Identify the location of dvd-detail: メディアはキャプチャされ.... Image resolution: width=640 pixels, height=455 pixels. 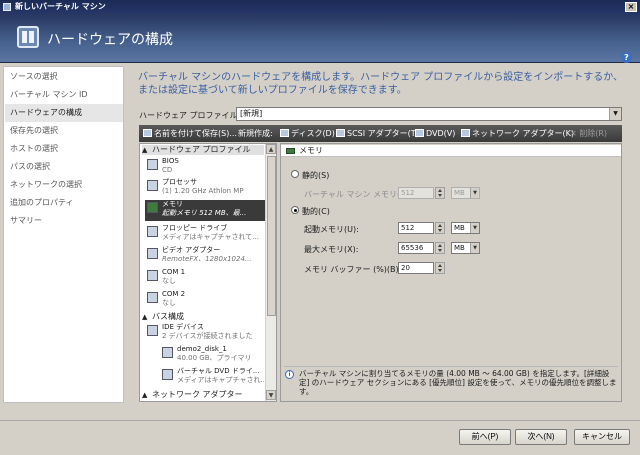
(222, 380).